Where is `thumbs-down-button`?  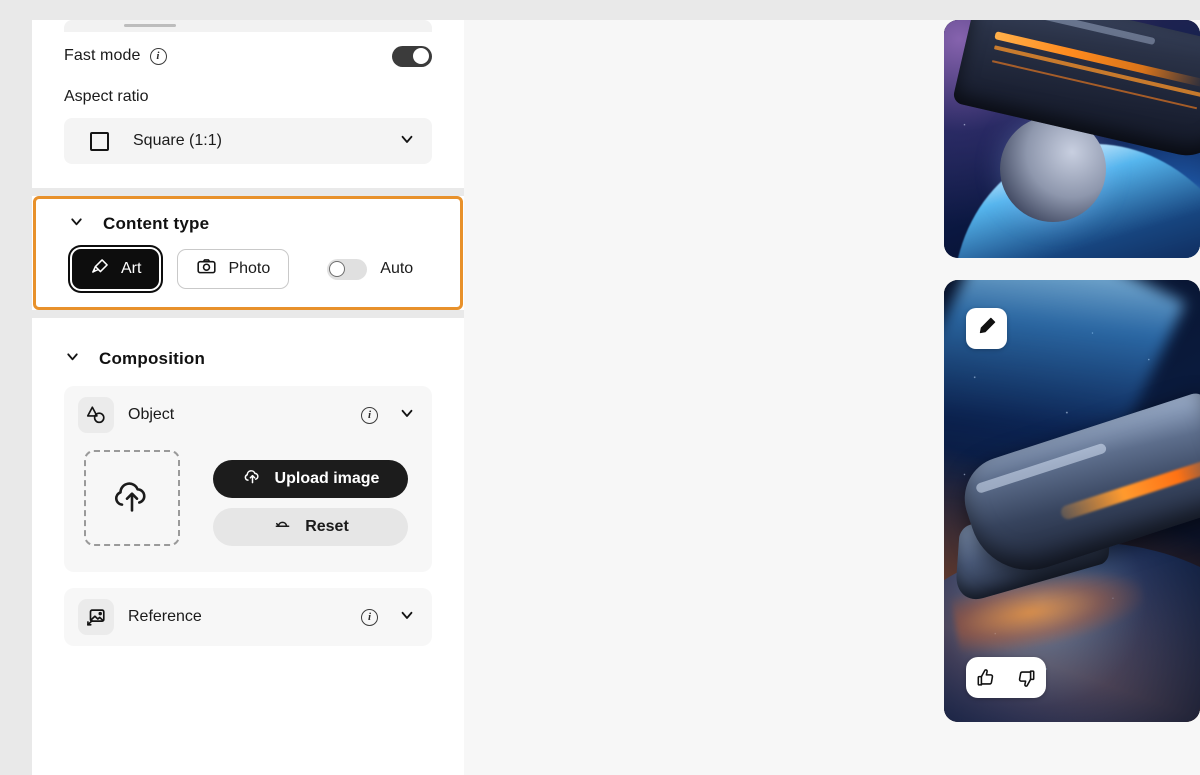 thumbs-down-button is located at coordinates (1026, 678).